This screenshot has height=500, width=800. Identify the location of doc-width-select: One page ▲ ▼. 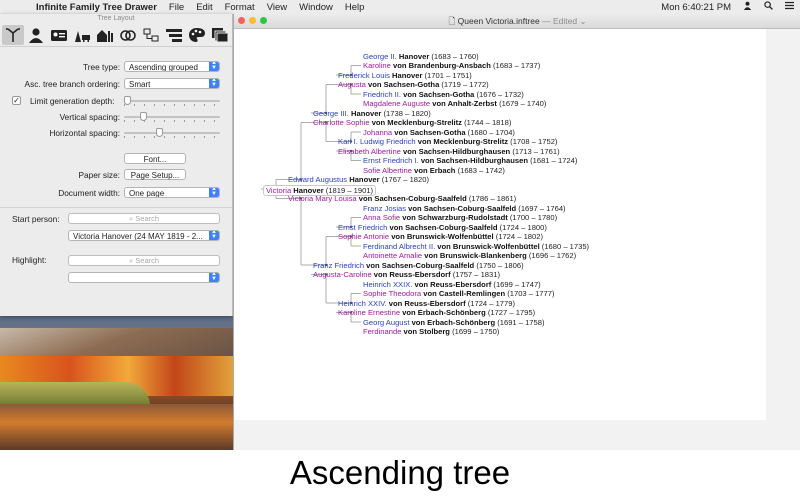
(172, 192).